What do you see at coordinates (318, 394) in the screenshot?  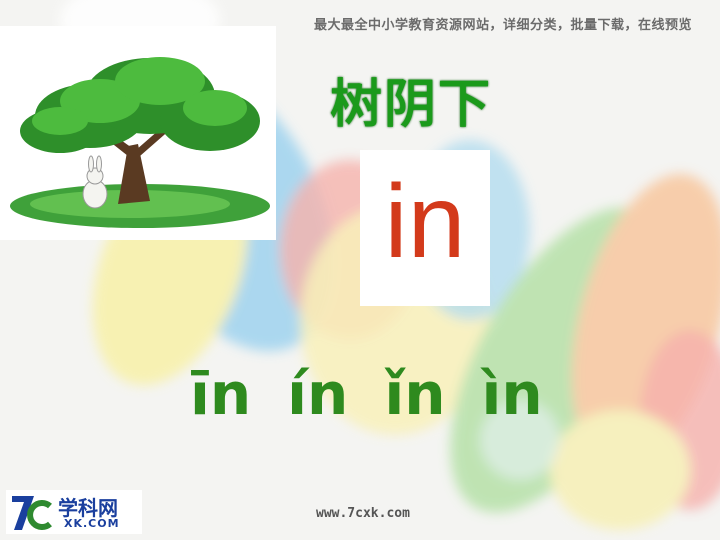 I see `tone-2: ín` at bounding box center [318, 394].